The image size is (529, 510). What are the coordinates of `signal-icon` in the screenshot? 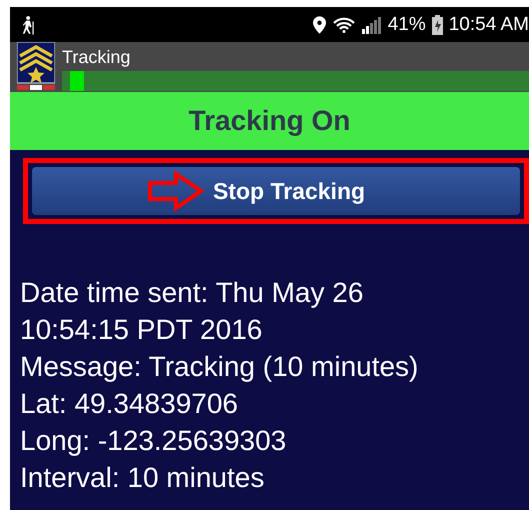 It's located at (372, 25).